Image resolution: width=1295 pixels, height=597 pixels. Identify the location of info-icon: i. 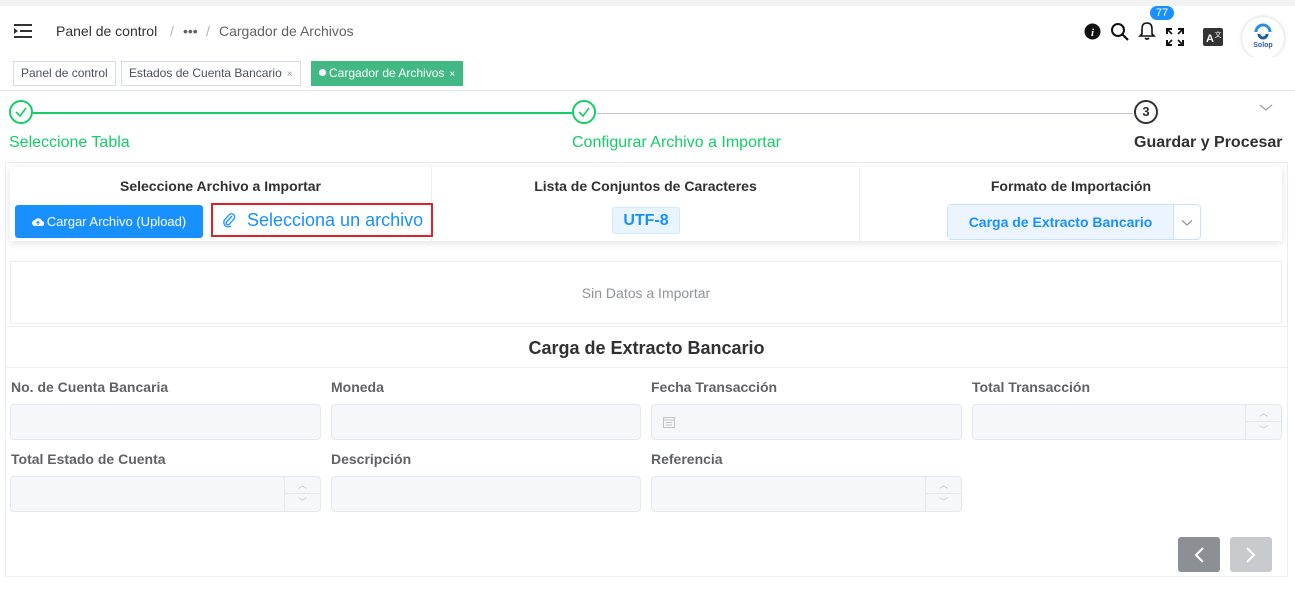
(1092, 31).